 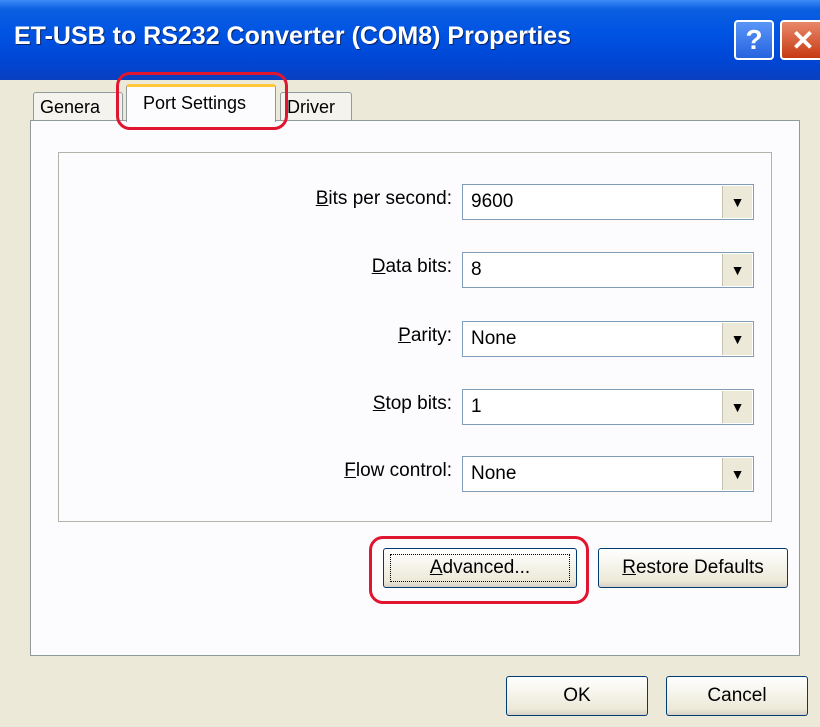 What do you see at coordinates (425, 335) in the screenshot?
I see `parity-label: Parity:` at bounding box center [425, 335].